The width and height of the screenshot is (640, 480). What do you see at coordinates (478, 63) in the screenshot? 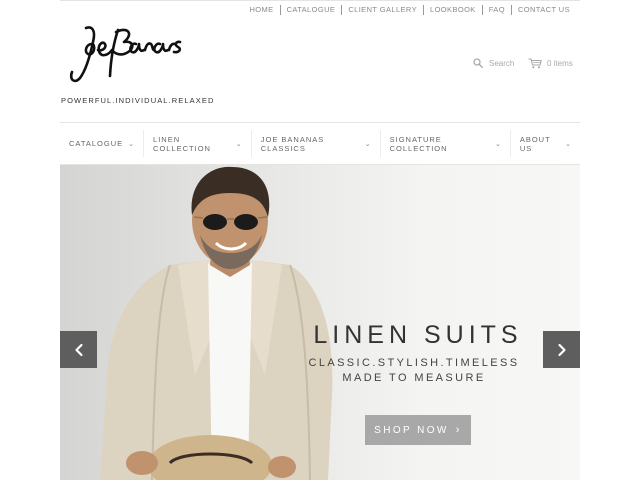
I see `search-icon` at bounding box center [478, 63].